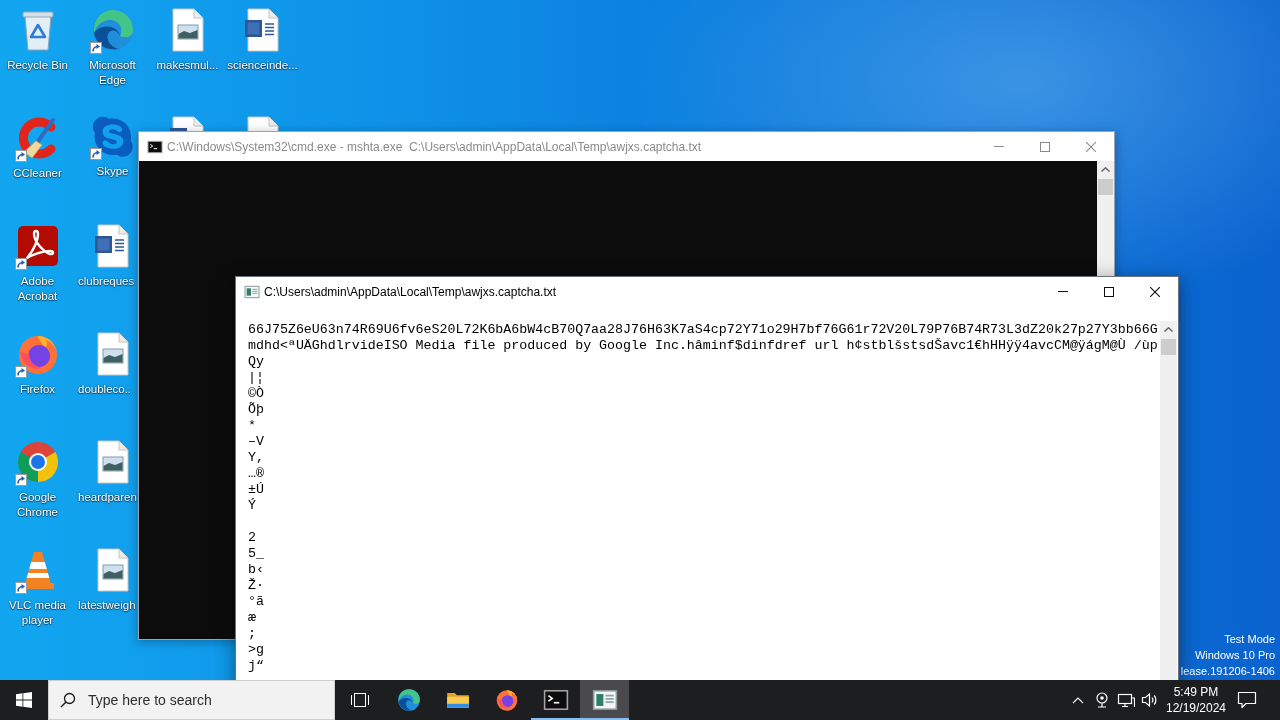 The width and height of the screenshot is (1280, 720). I want to click on wave-logo-icon, so click(408, 700).